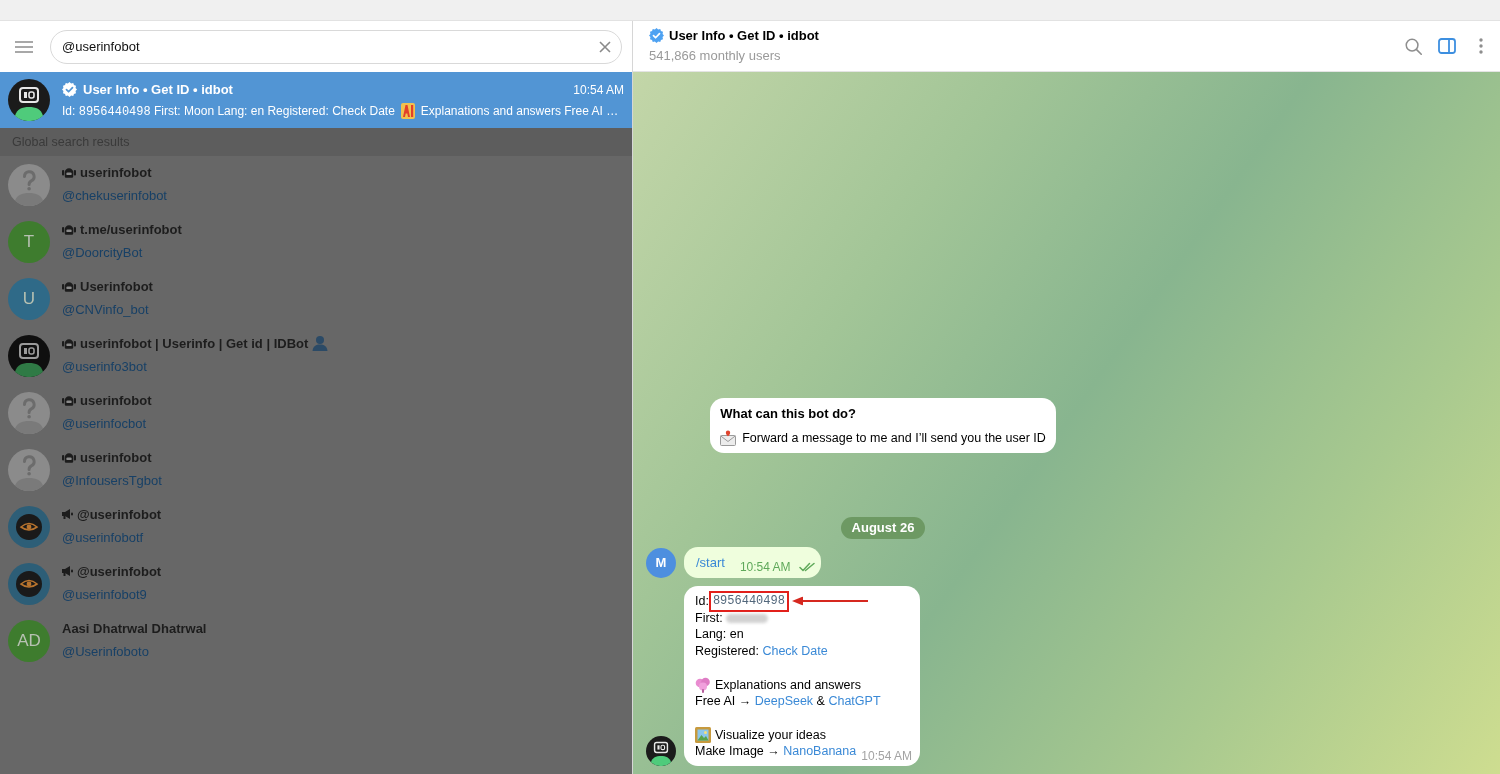  Describe the element at coordinates (29, 241) in the screenshot. I see `avatar: T` at that location.